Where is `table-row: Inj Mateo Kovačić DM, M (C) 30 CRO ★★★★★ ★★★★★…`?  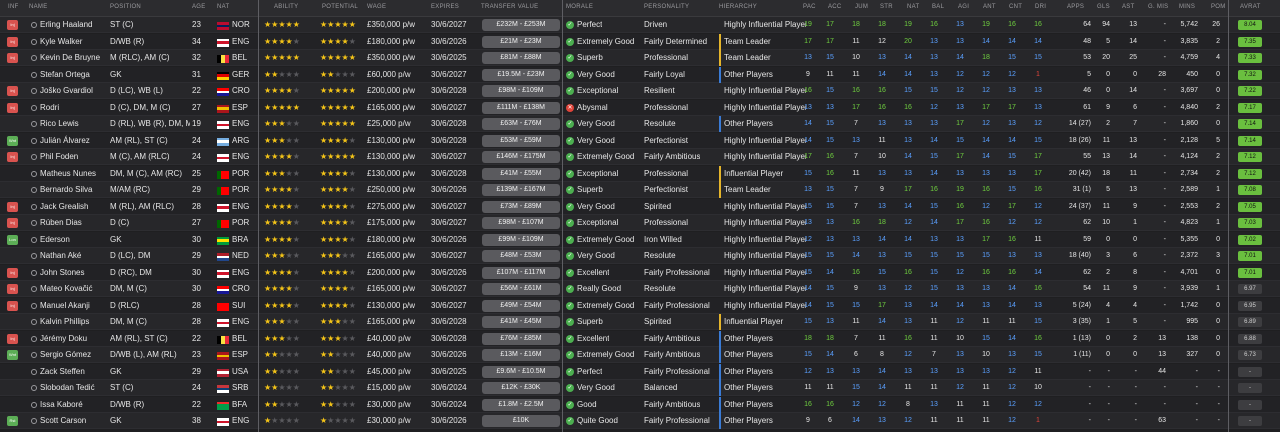 table-row: Inj Mateo Kovačić DM, M (C) 30 CRO ★★★★★ ★★★★★… is located at coordinates (640, 289).